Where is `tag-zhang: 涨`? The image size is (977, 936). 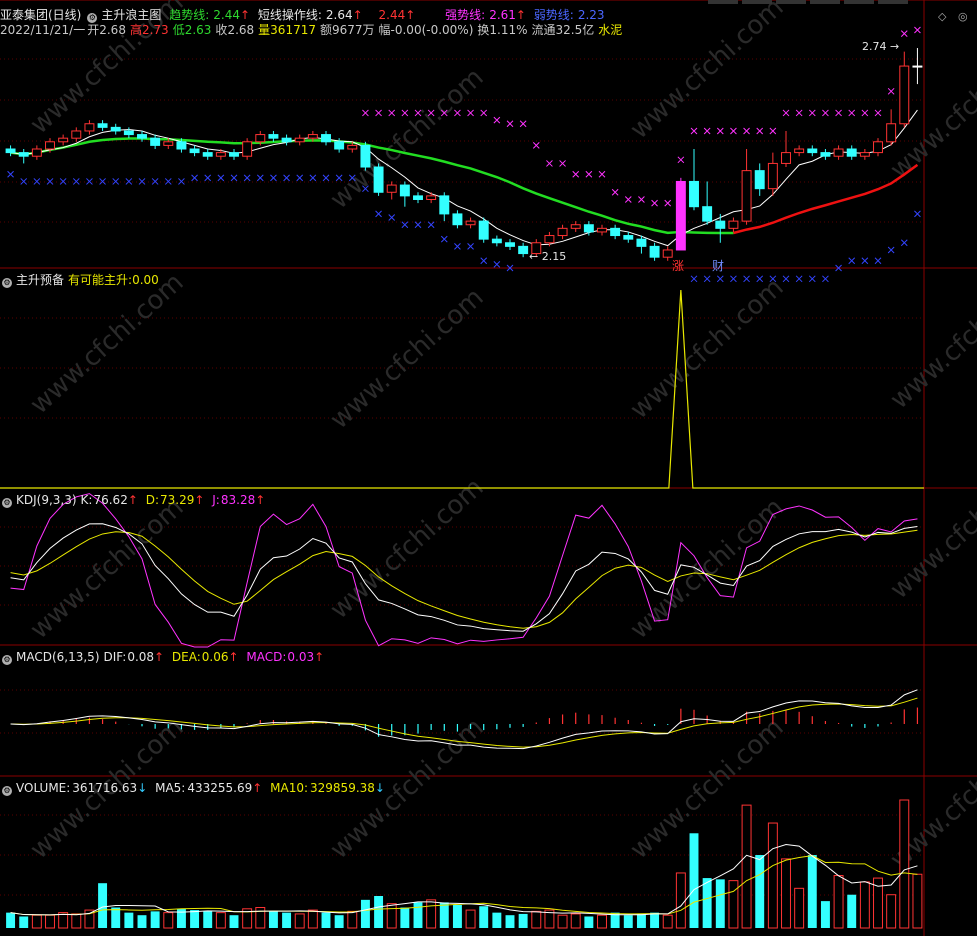 tag-zhang: 涨 is located at coordinates (678, 265).